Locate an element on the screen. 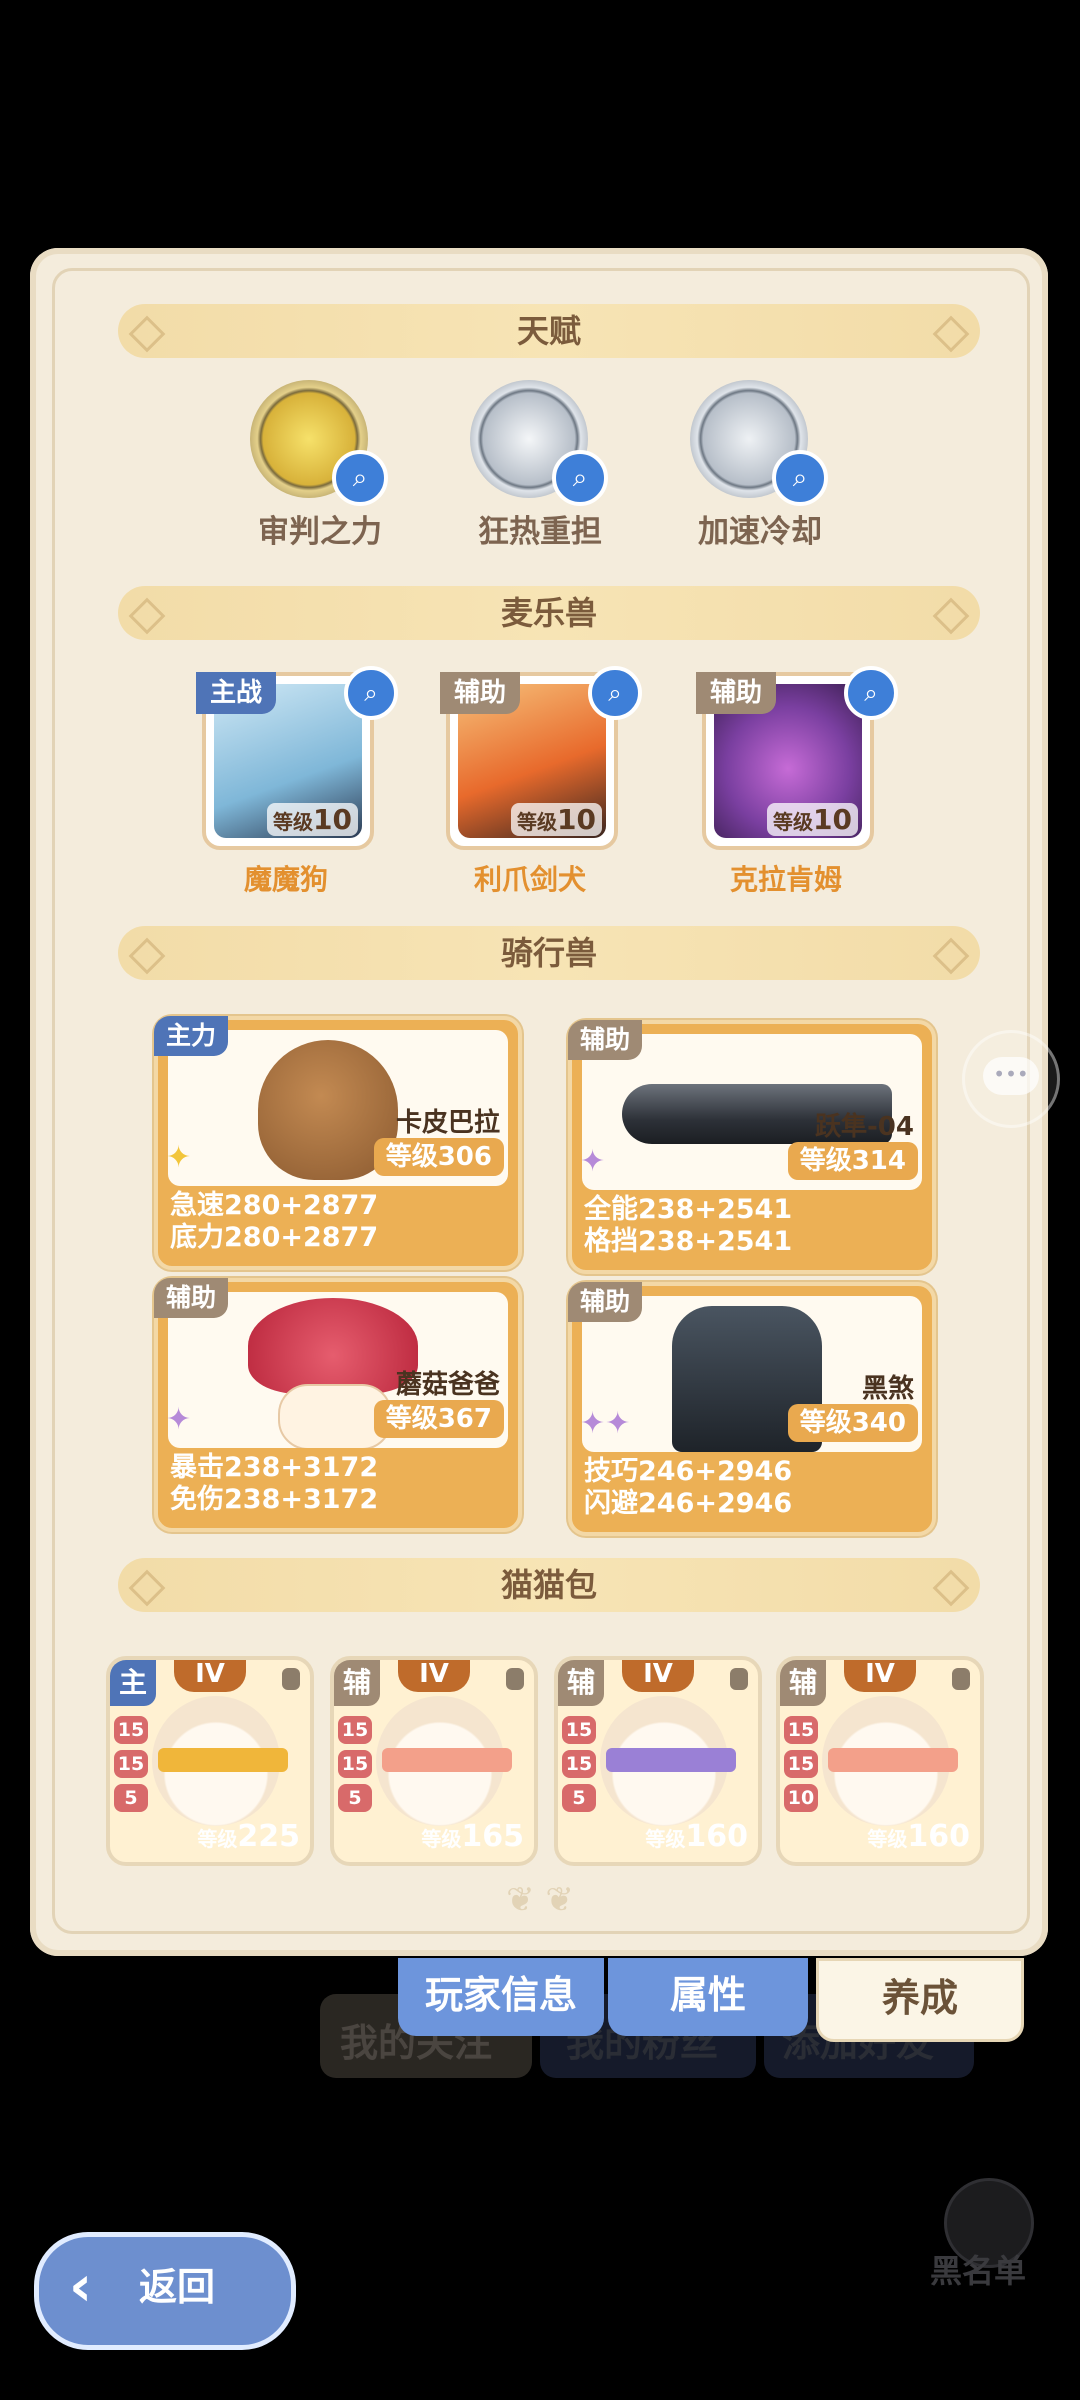 Image resolution: width=1080 pixels, height=2400 pixels. cat-pack-1: IV 主 15 15 5 等级225 is located at coordinates (210, 1761).